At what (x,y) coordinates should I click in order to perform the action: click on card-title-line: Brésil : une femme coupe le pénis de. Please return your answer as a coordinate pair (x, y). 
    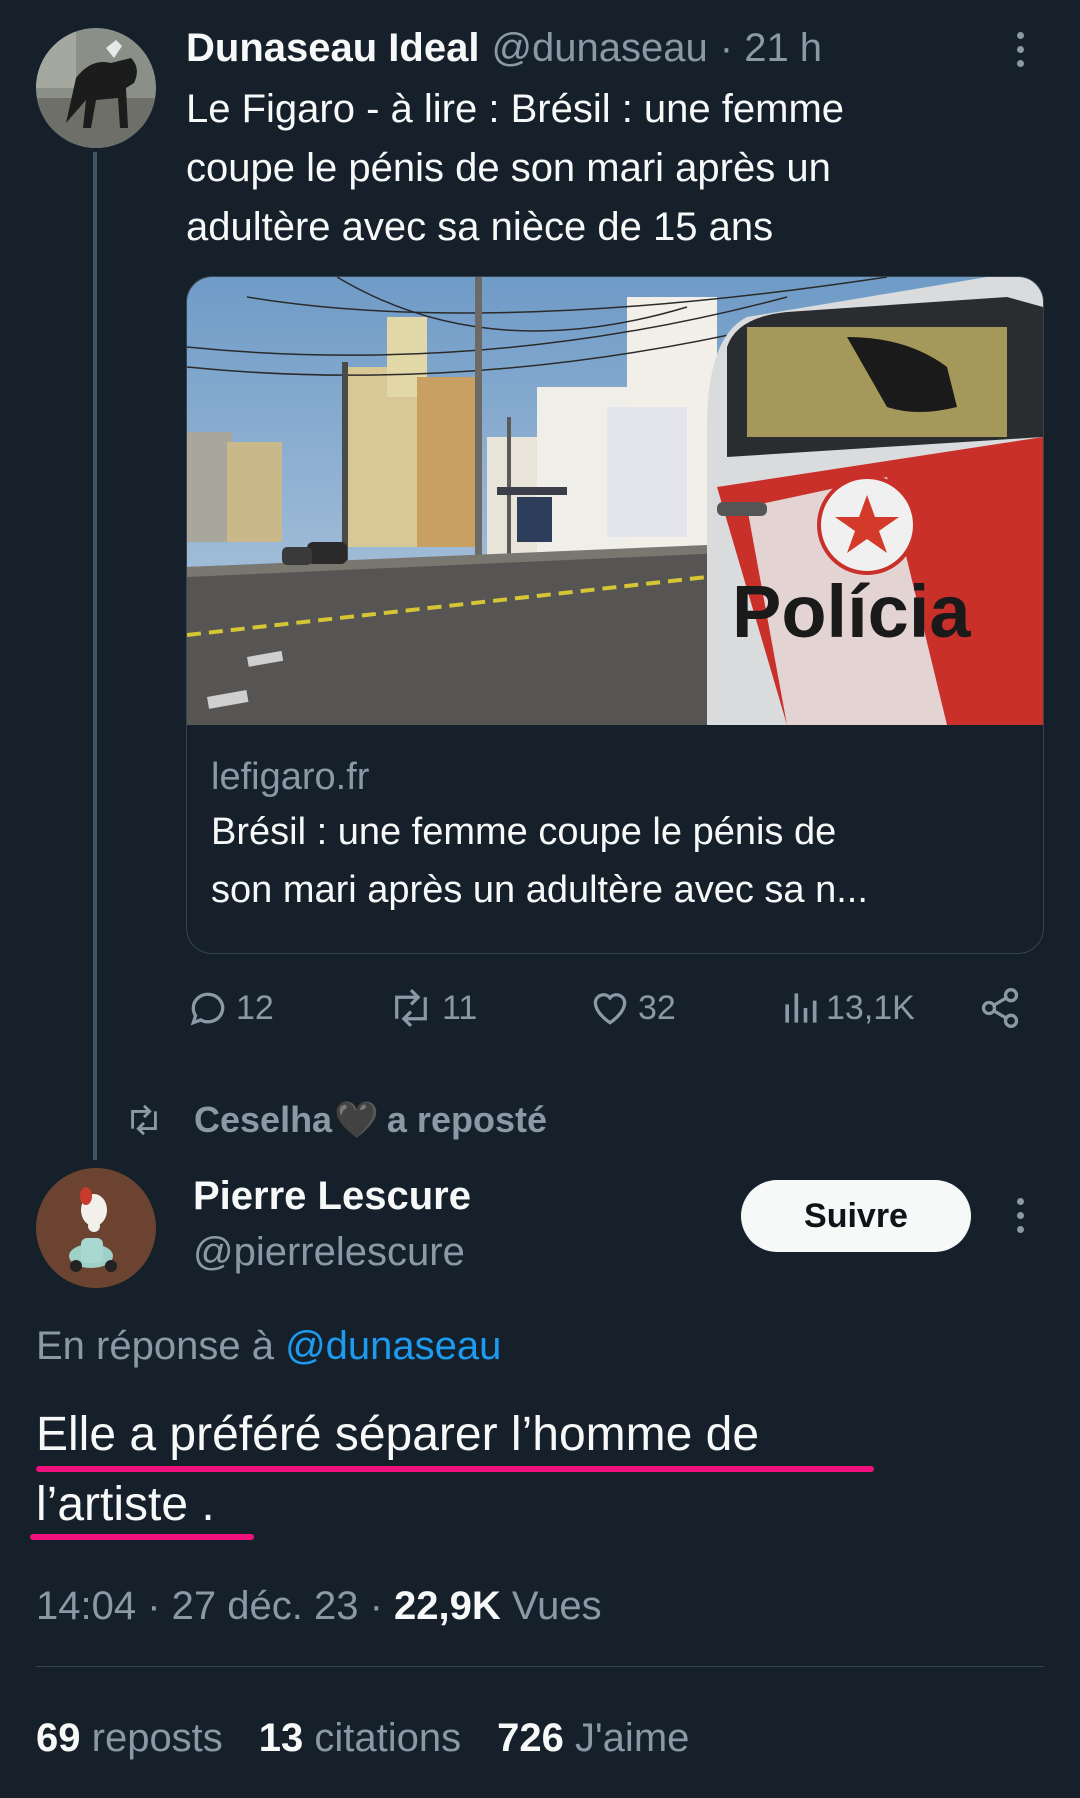
    Looking at the image, I should click on (524, 832).